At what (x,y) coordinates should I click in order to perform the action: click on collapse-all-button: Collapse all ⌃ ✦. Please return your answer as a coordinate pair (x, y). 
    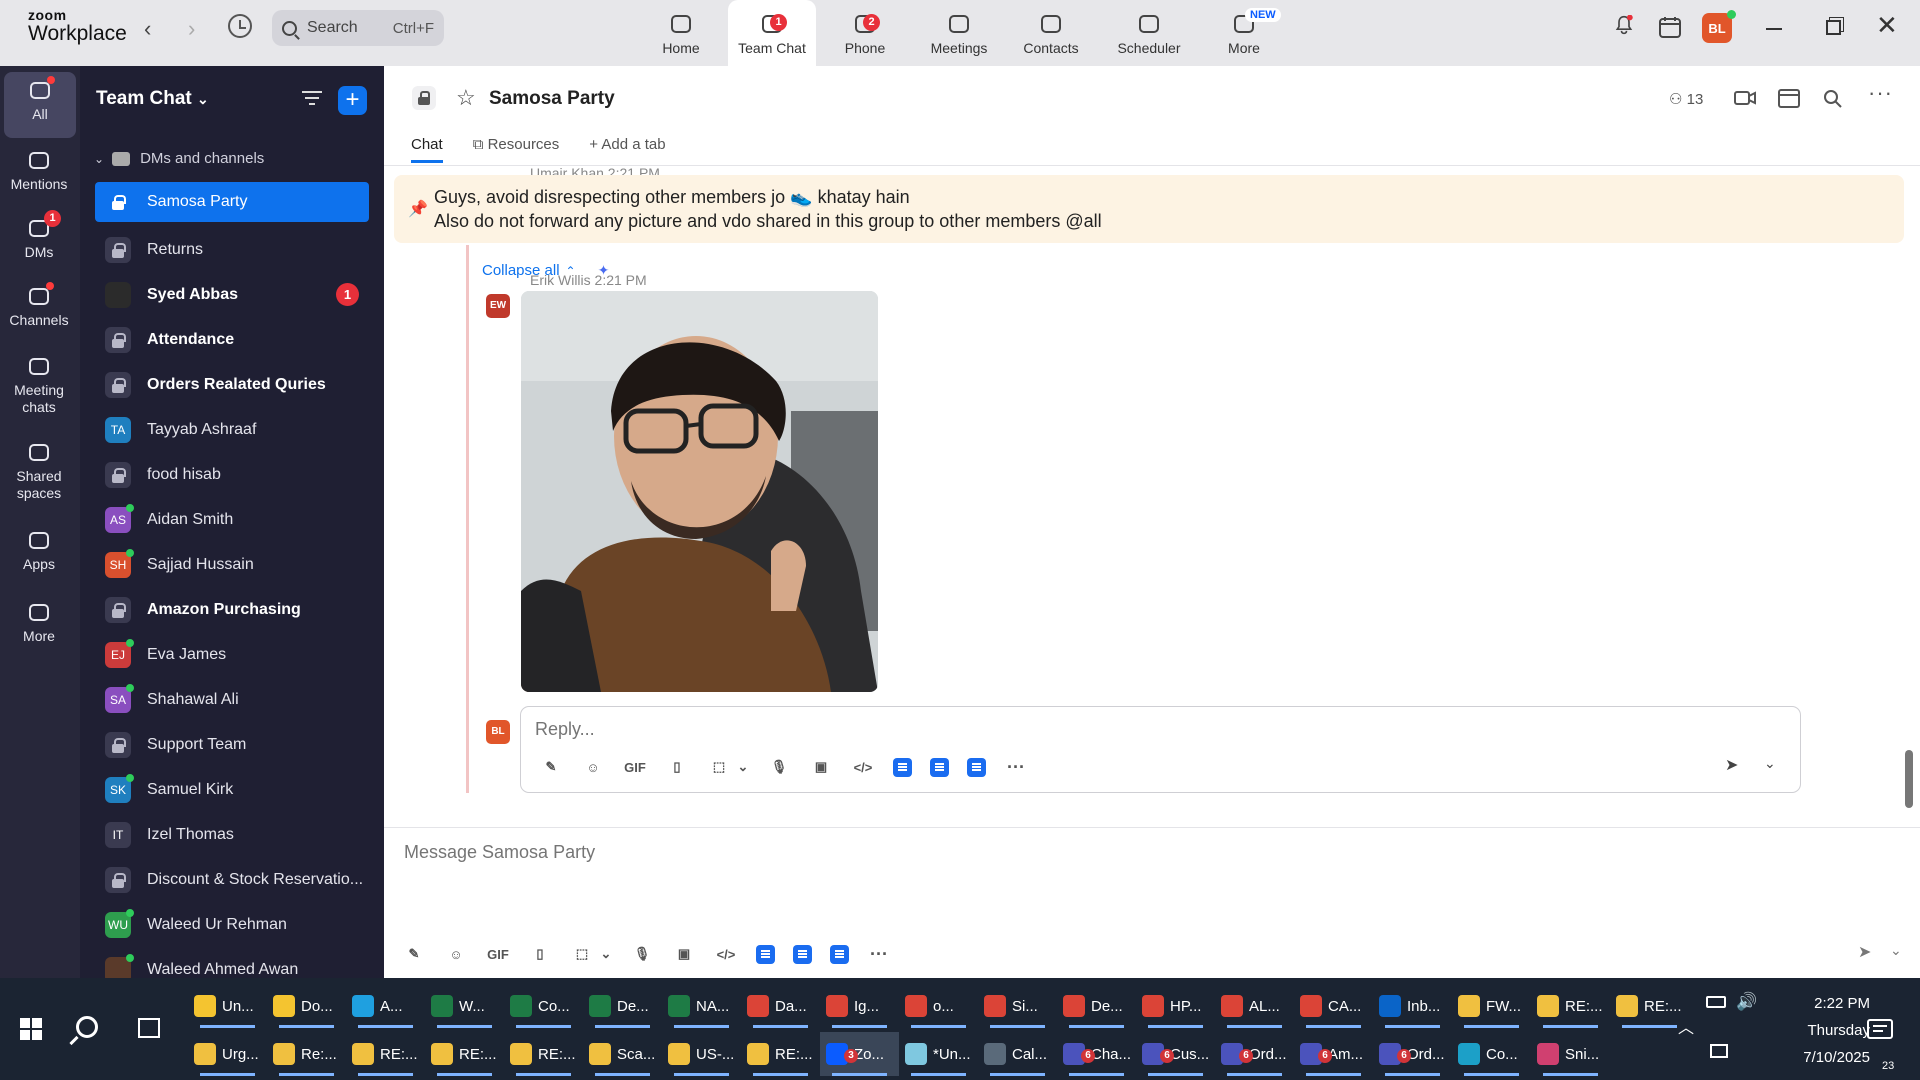
    Looking at the image, I should click on (545, 270).